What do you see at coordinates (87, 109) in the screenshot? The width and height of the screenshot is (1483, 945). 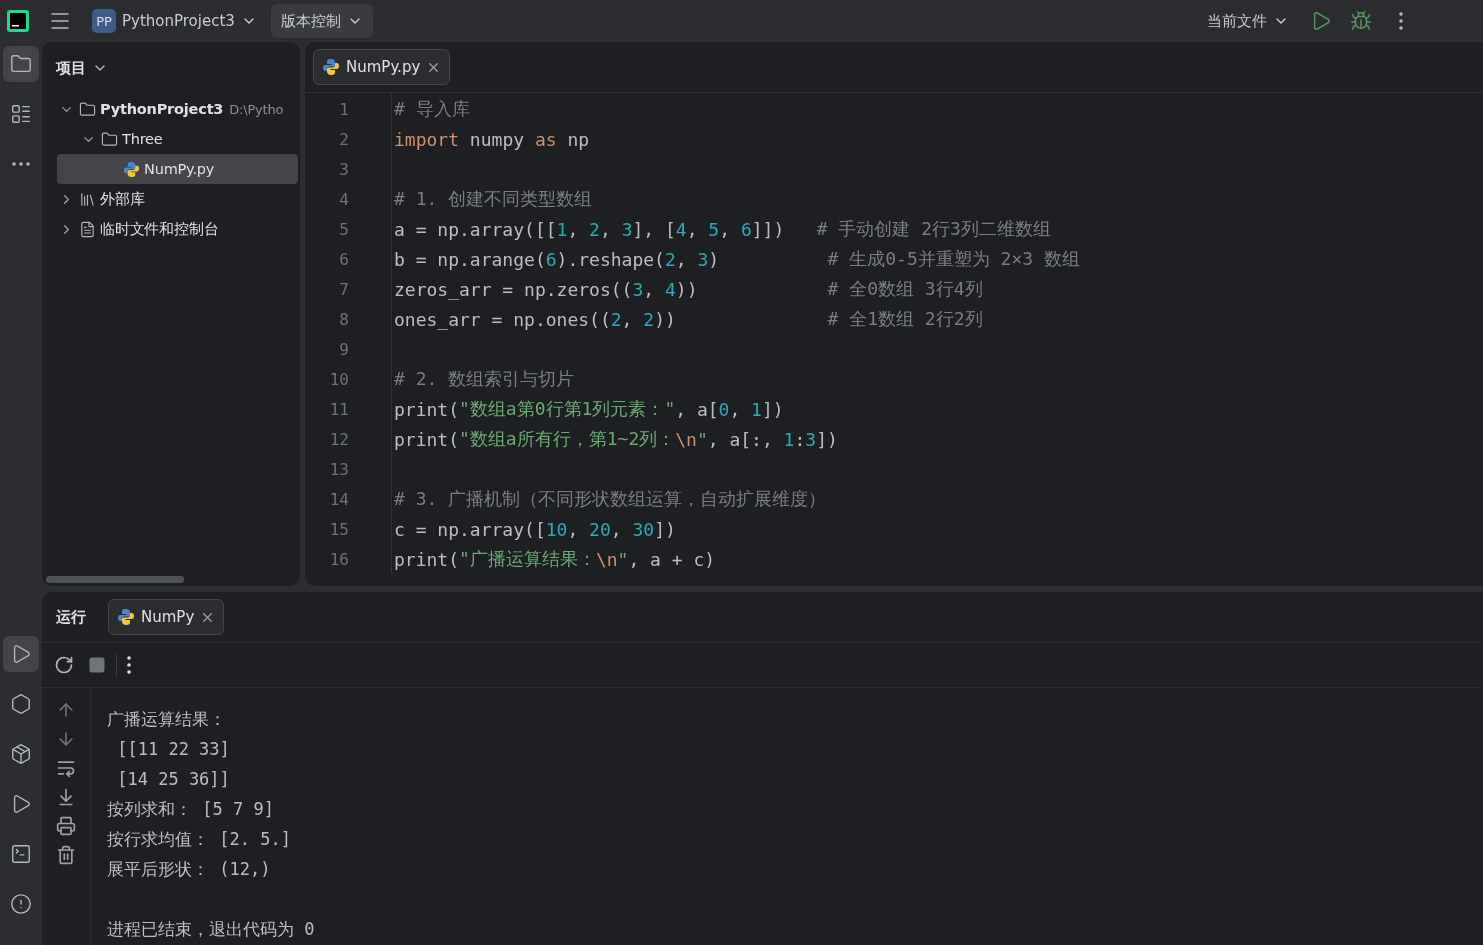 I see `project-folder-icon` at bounding box center [87, 109].